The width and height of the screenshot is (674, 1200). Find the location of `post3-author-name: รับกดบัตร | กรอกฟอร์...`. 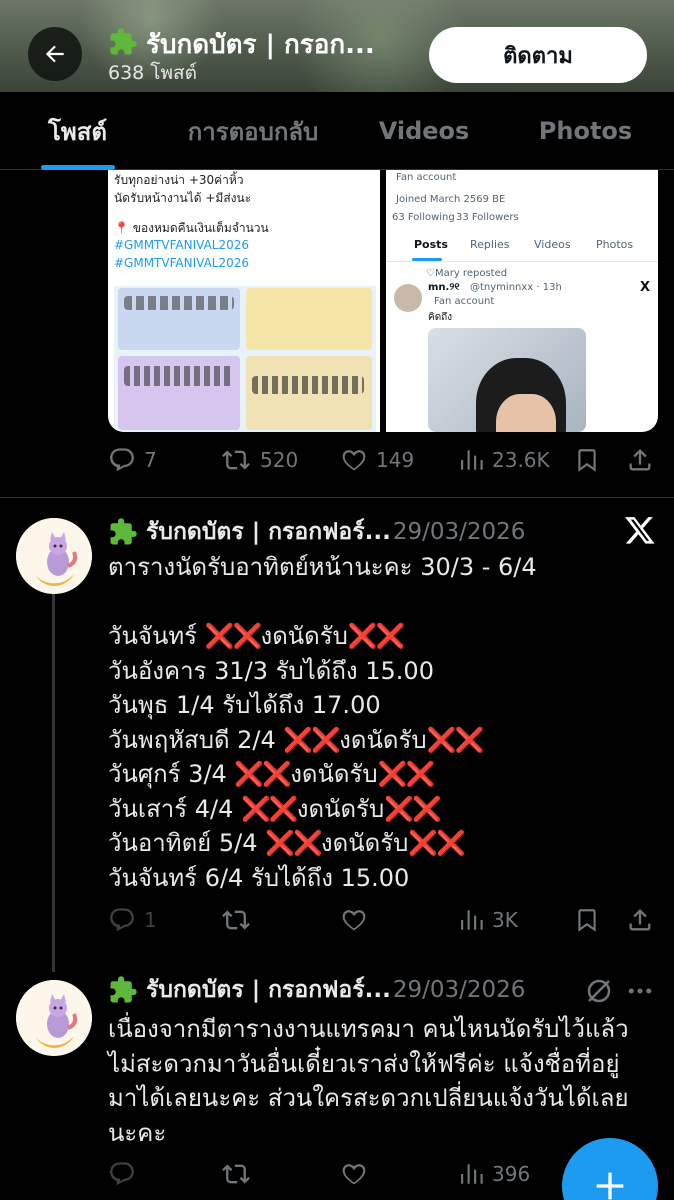

post3-author-name: รับกดบัตร | กรอกฟอร์... is located at coordinates (268, 990).